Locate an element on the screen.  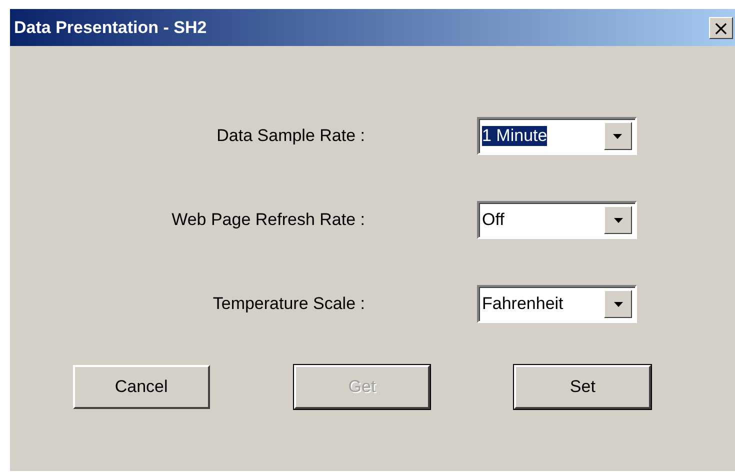
window-title: Data Presentation - SH2 is located at coordinates (110, 28).